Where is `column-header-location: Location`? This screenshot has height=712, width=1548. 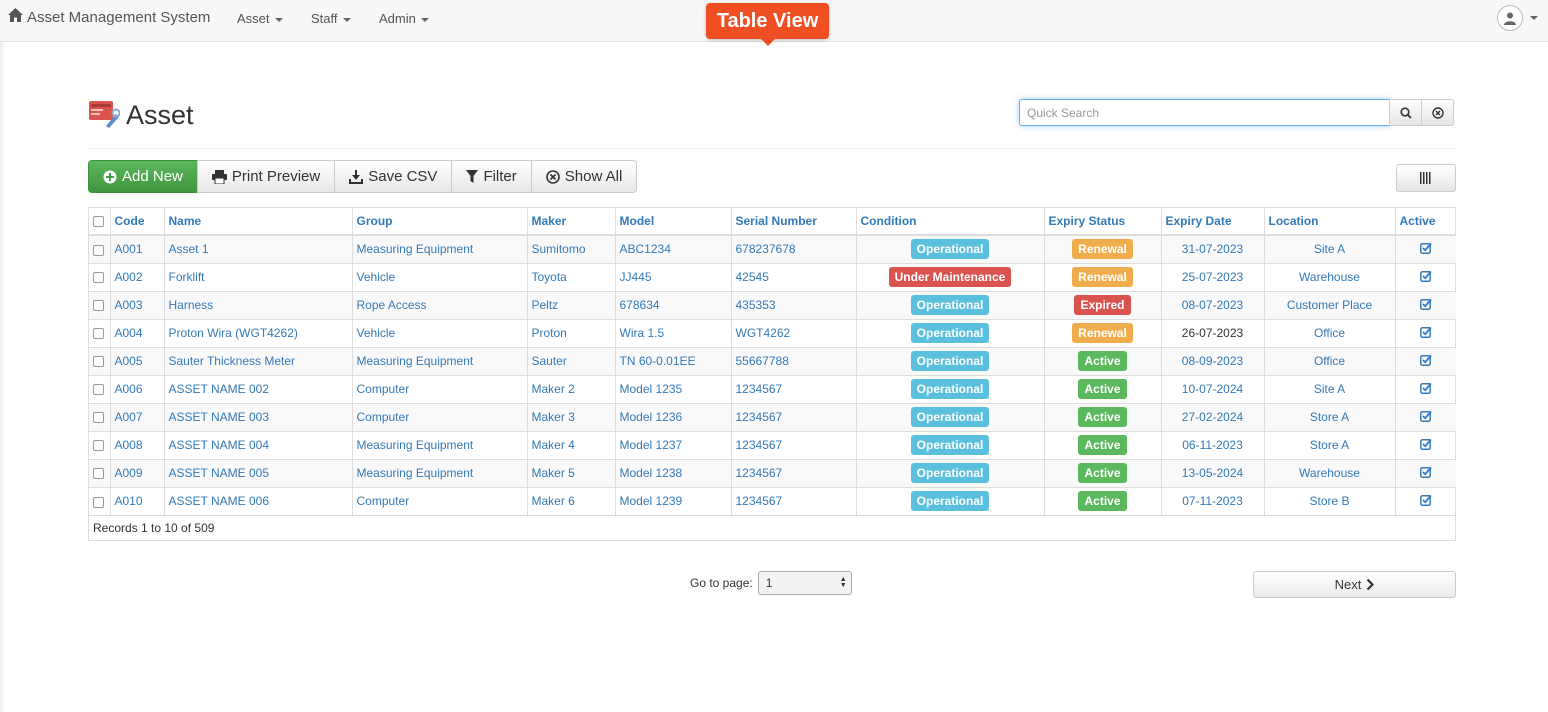
column-header-location: Location is located at coordinates (1329, 222).